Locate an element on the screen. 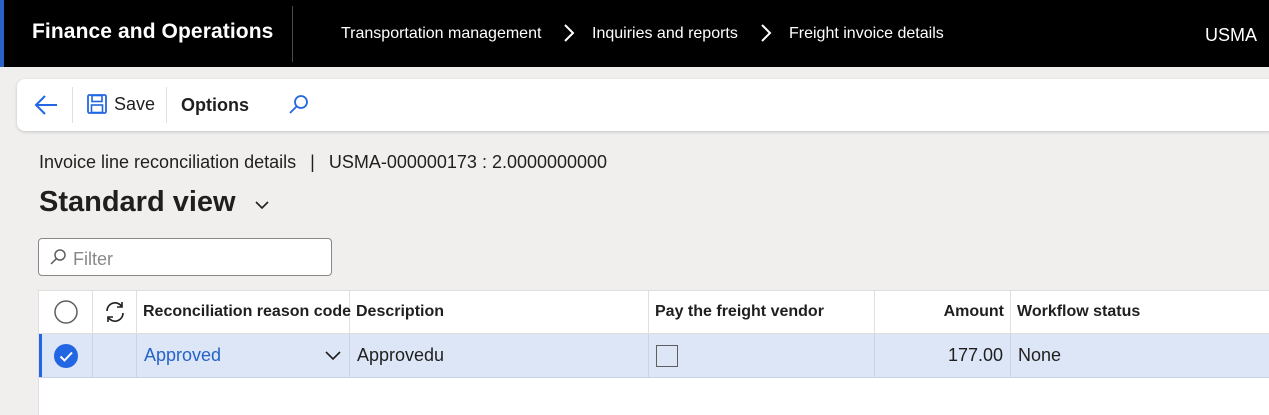  select-all-header is located at coordinates (66, 312).